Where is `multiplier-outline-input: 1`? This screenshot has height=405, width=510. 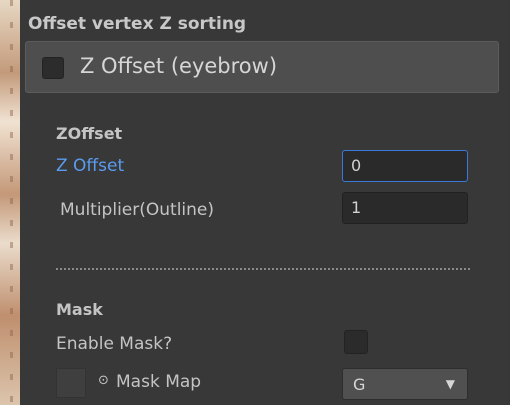
multiplier-outline-input: 1 is located at coordinates (405, 208).